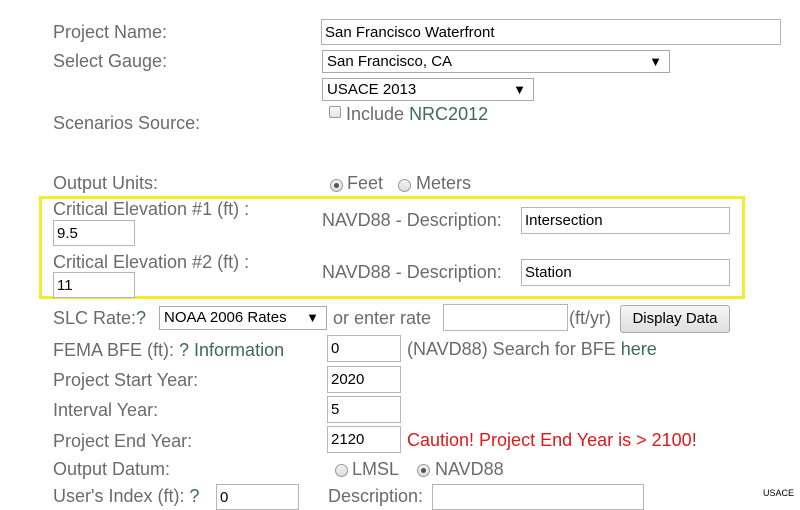 The height and width of the screenshot is (510, 800). I want to click on slc-rate-select: NOAA 2006 Rates ▼, so click(243, 318).